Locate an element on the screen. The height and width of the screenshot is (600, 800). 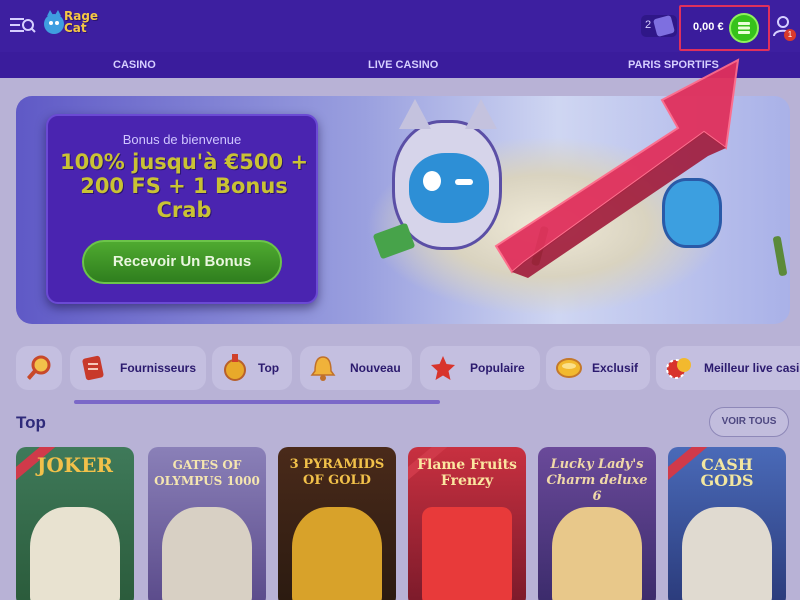
game-card-lucky-ladys-charm: Lucky Lady's Charm deluxe 6 is located at coordinates (597, 523).